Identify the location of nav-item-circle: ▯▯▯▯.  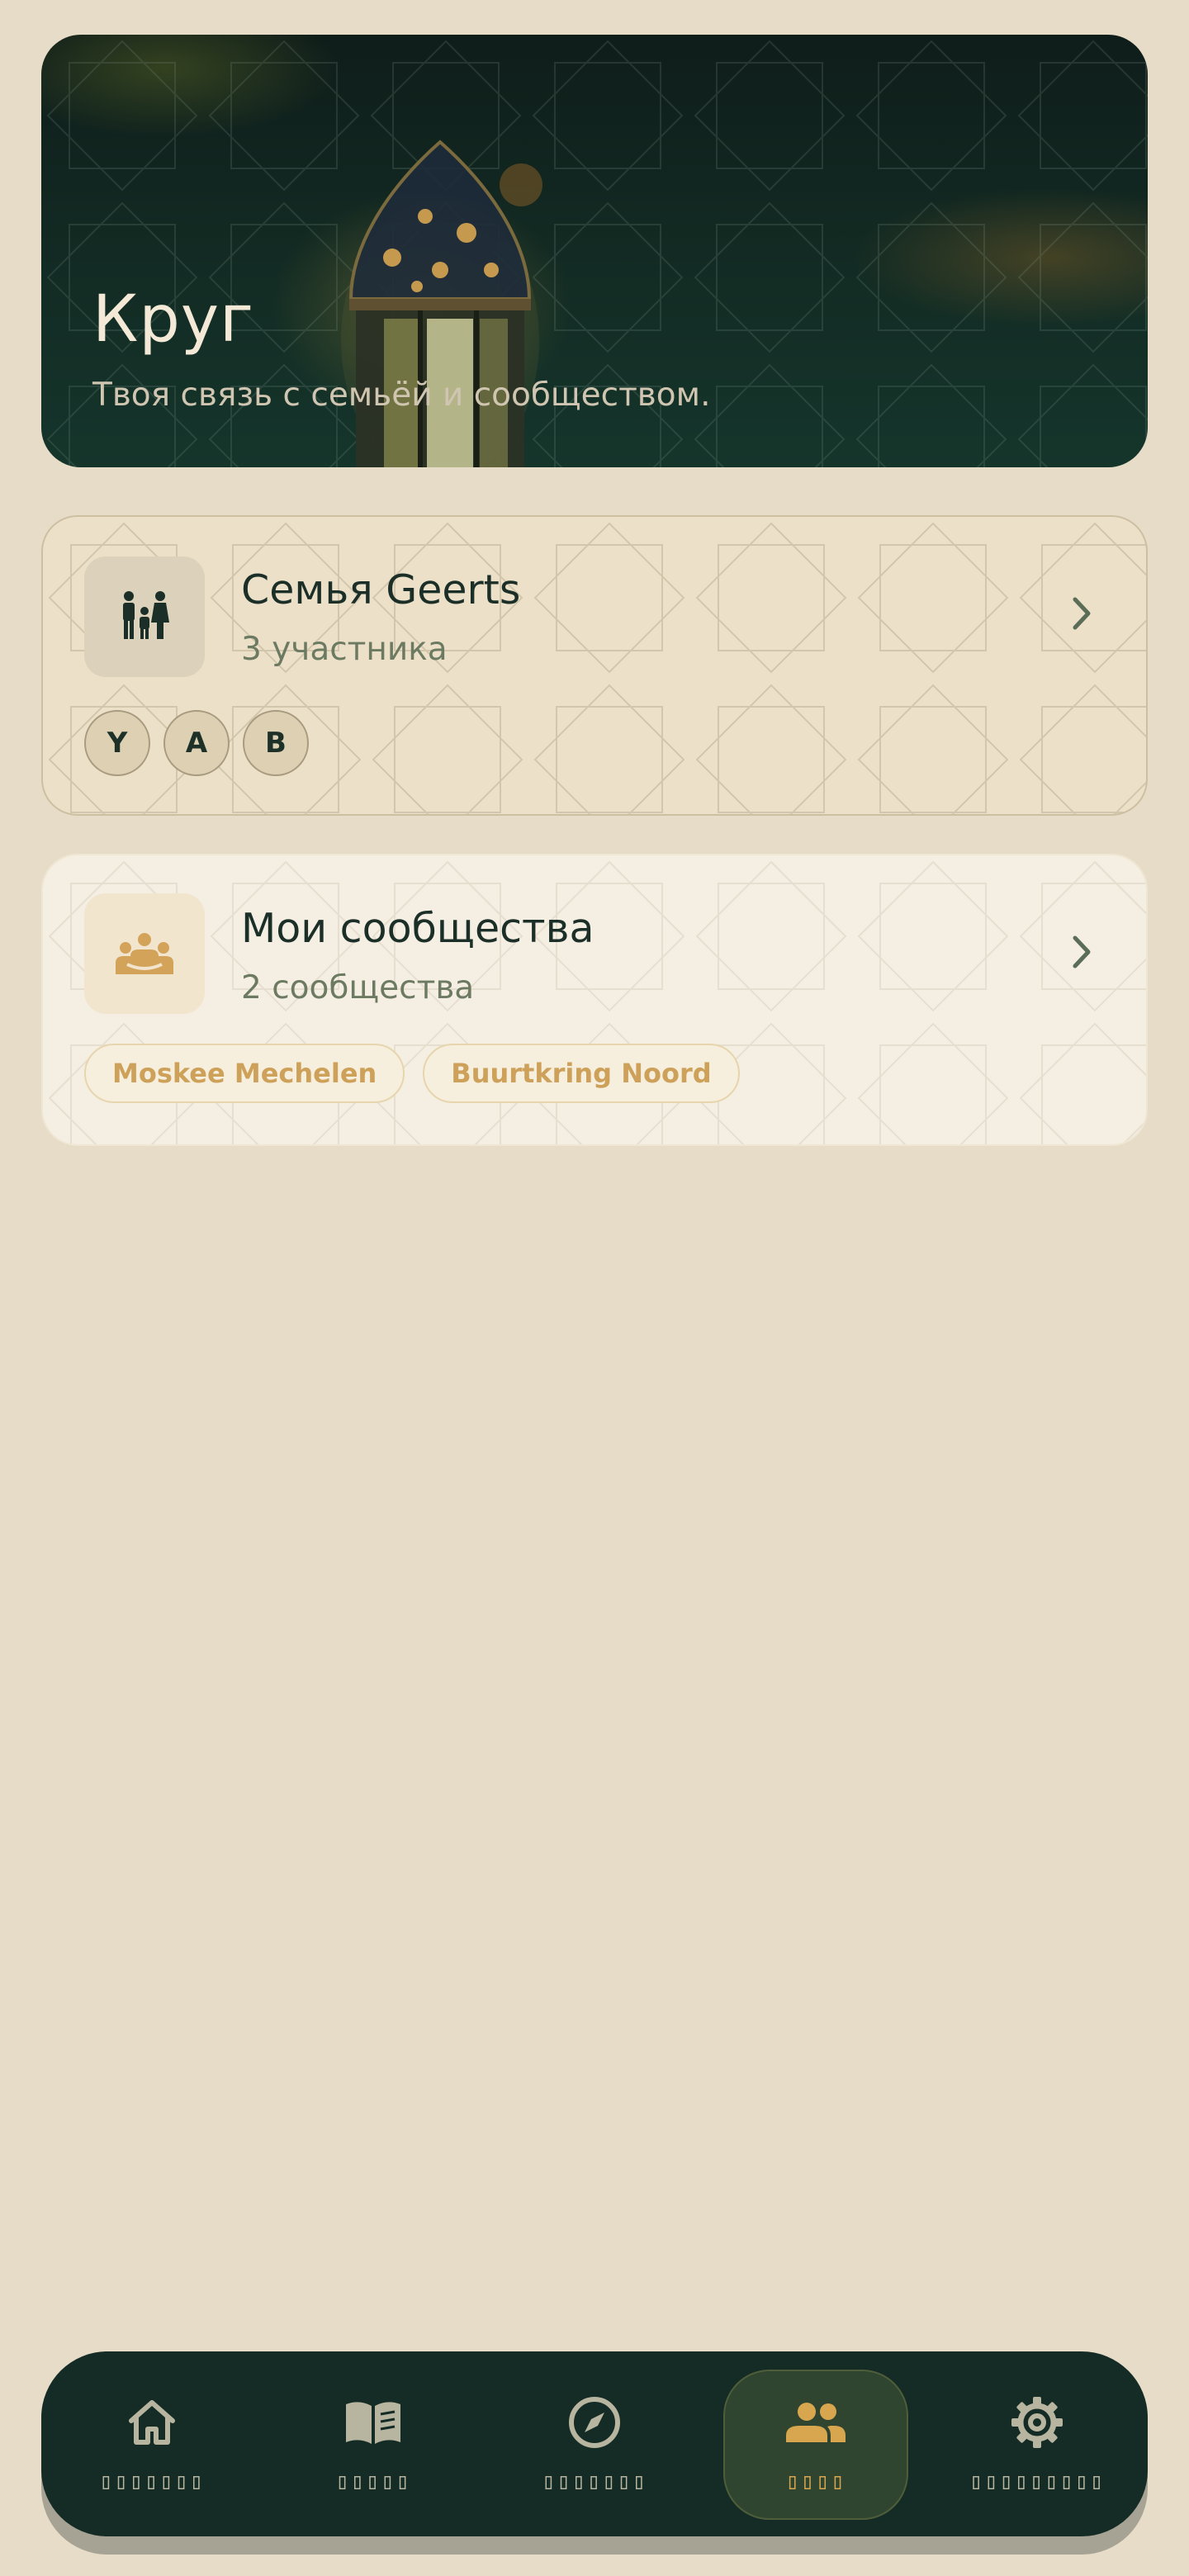
(815, 2443).